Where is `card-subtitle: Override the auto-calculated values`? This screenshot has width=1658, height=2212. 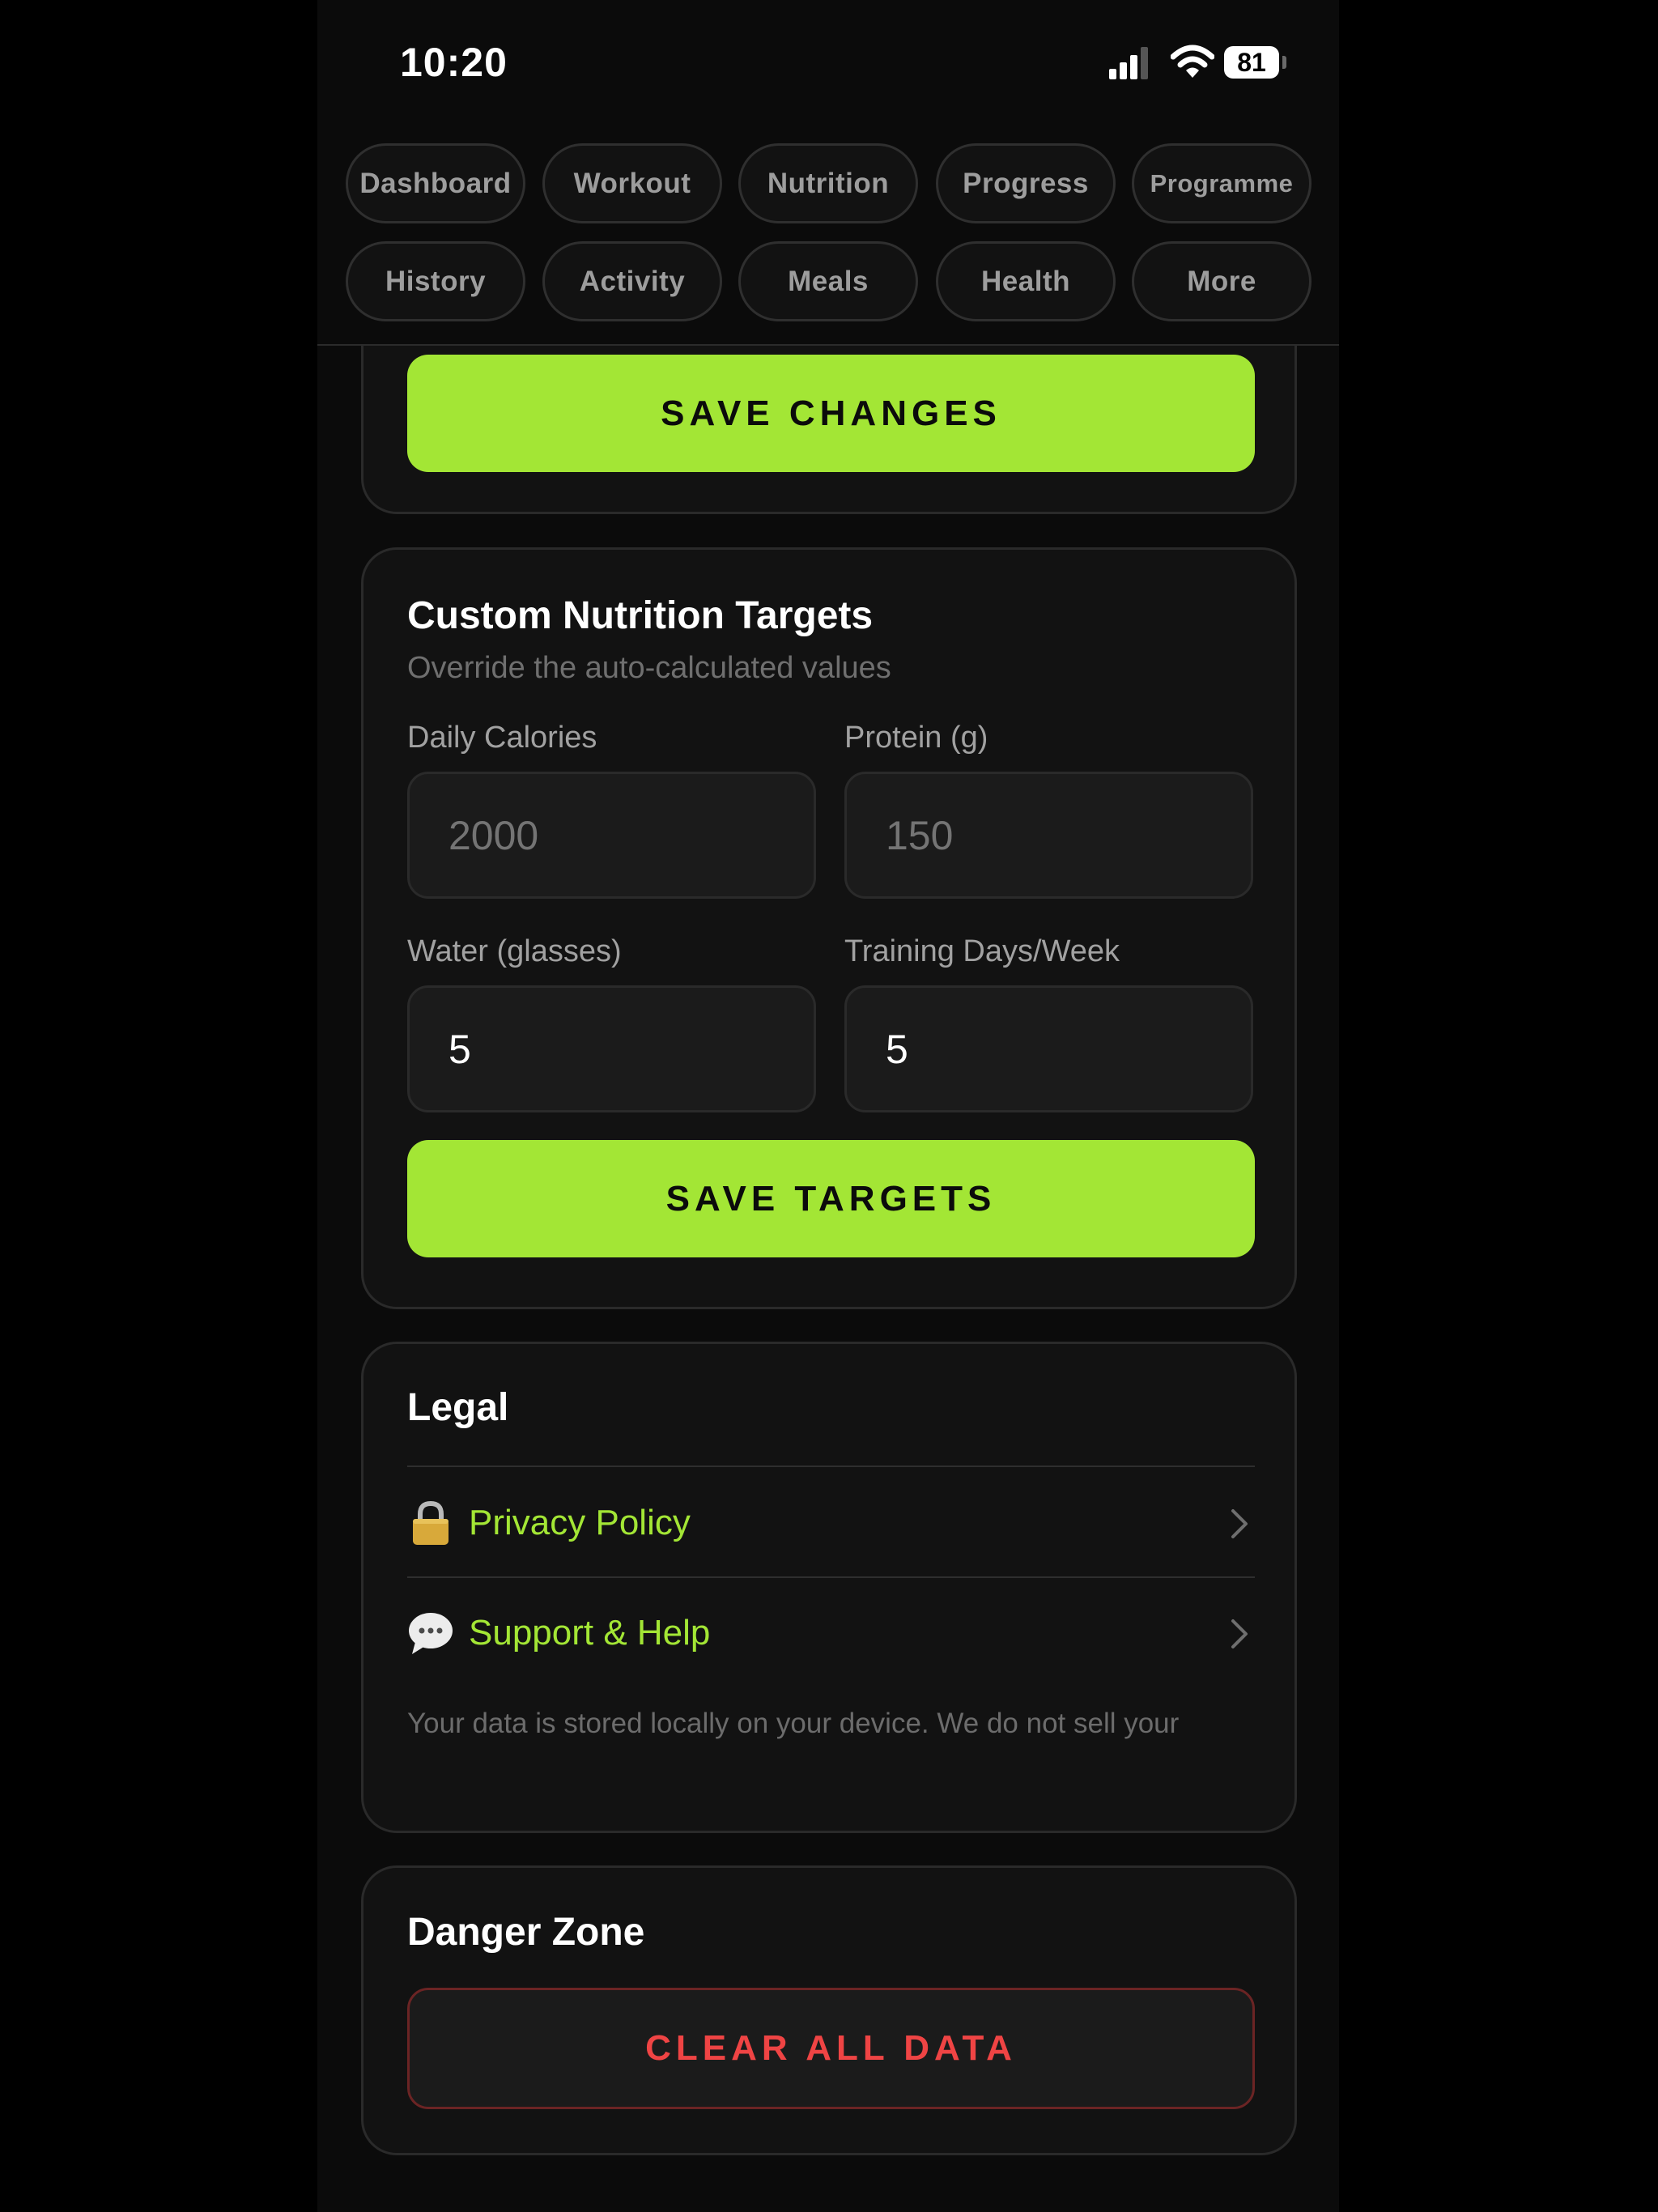 card-subtitle: Override the auto-calculated values is located at coordinates (649, 668).